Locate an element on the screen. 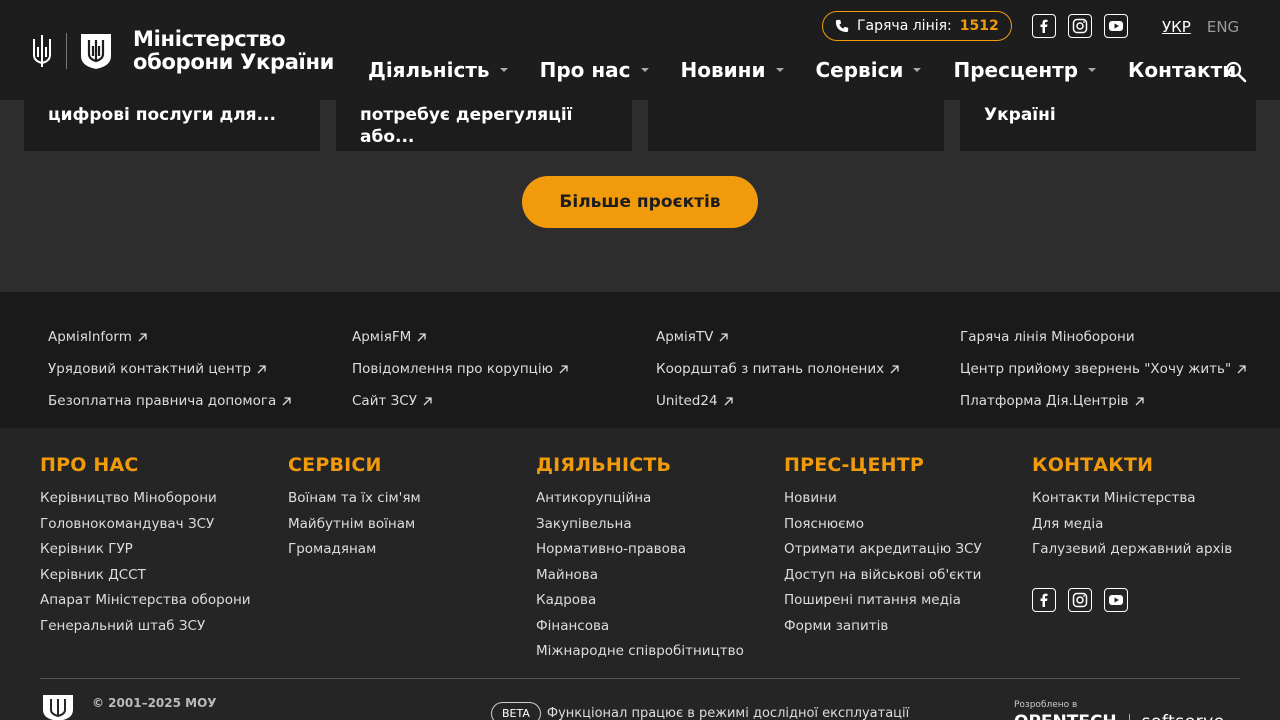 This screenshot has width=1280, height=720. footer-link: Поширені питання медіа is located at coordinates (883, 605).